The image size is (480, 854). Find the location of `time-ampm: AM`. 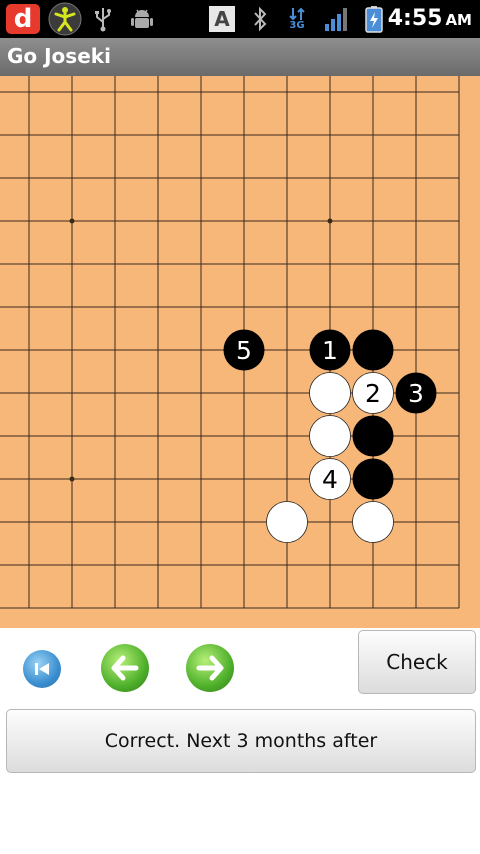

time-ampm: AM is located at coordinates (458, 20).